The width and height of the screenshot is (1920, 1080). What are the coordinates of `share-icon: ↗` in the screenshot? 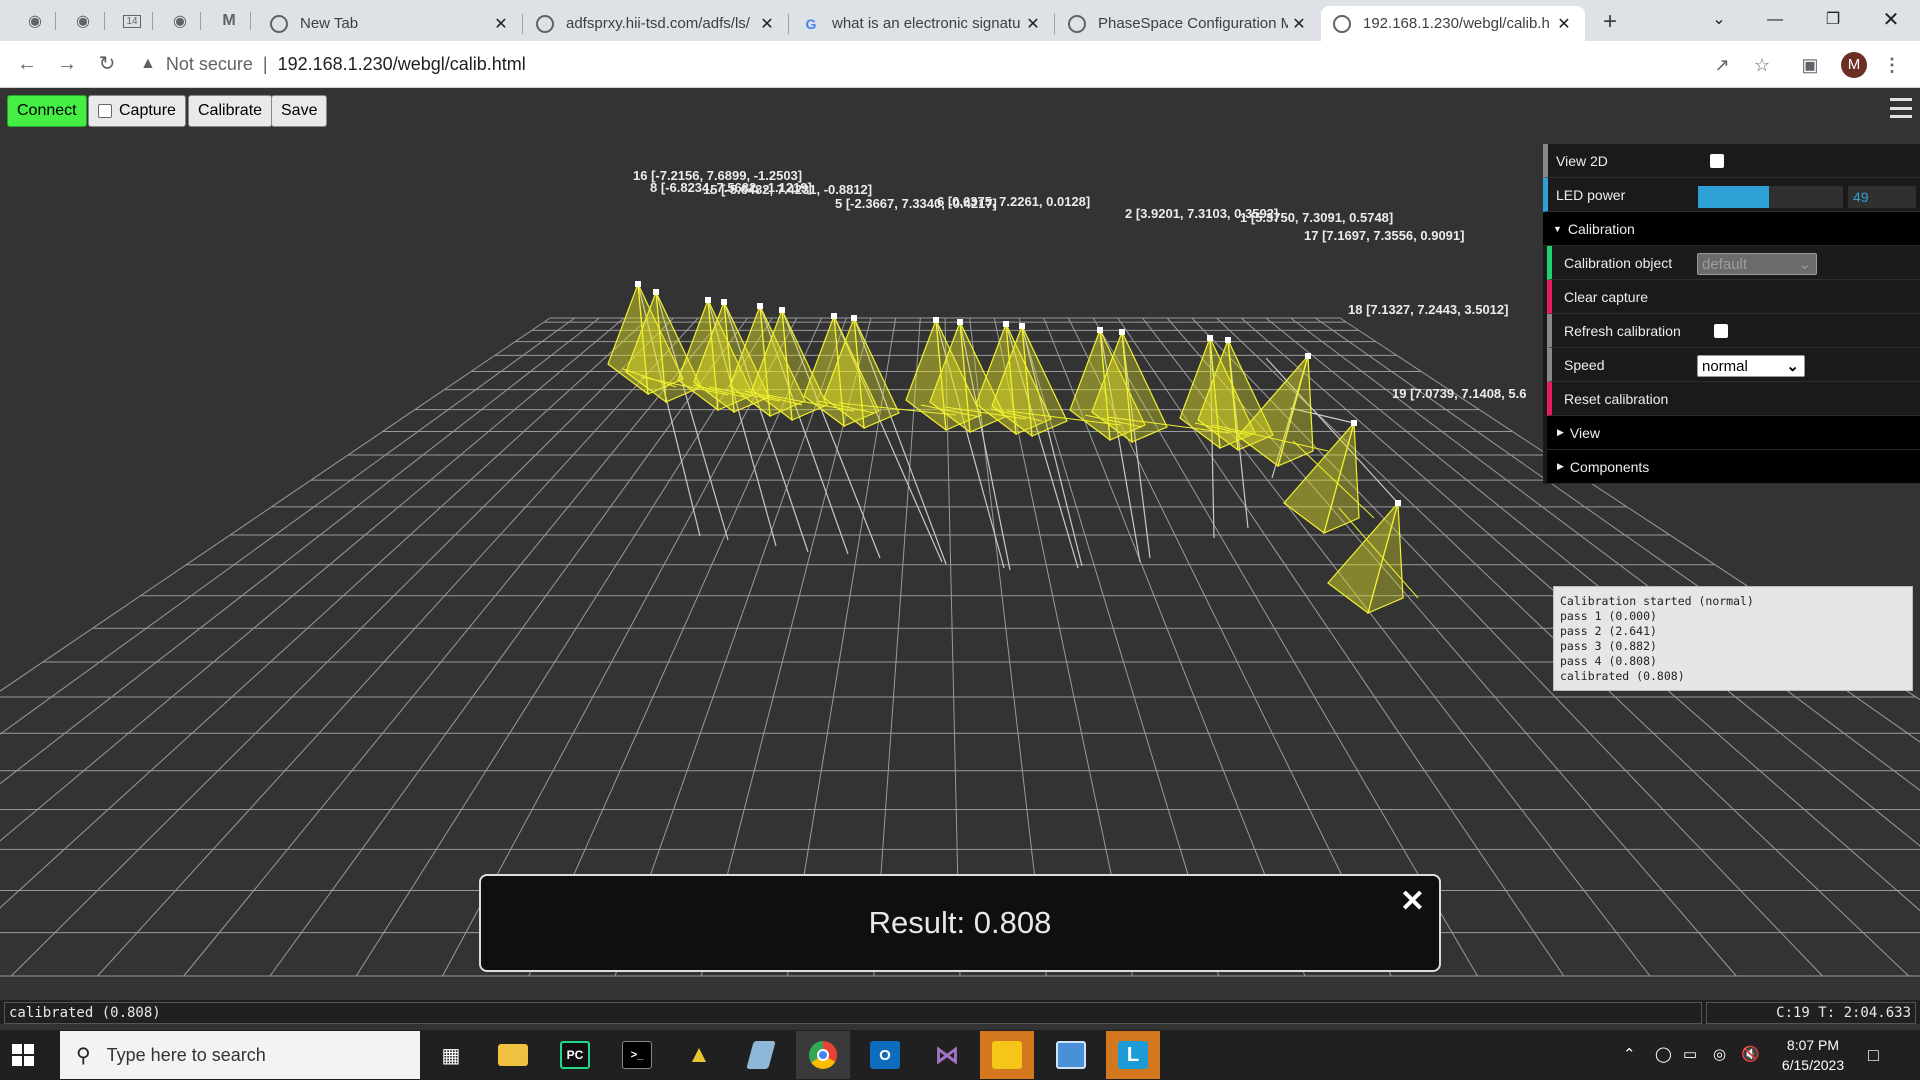 It's located at (1722, 65).